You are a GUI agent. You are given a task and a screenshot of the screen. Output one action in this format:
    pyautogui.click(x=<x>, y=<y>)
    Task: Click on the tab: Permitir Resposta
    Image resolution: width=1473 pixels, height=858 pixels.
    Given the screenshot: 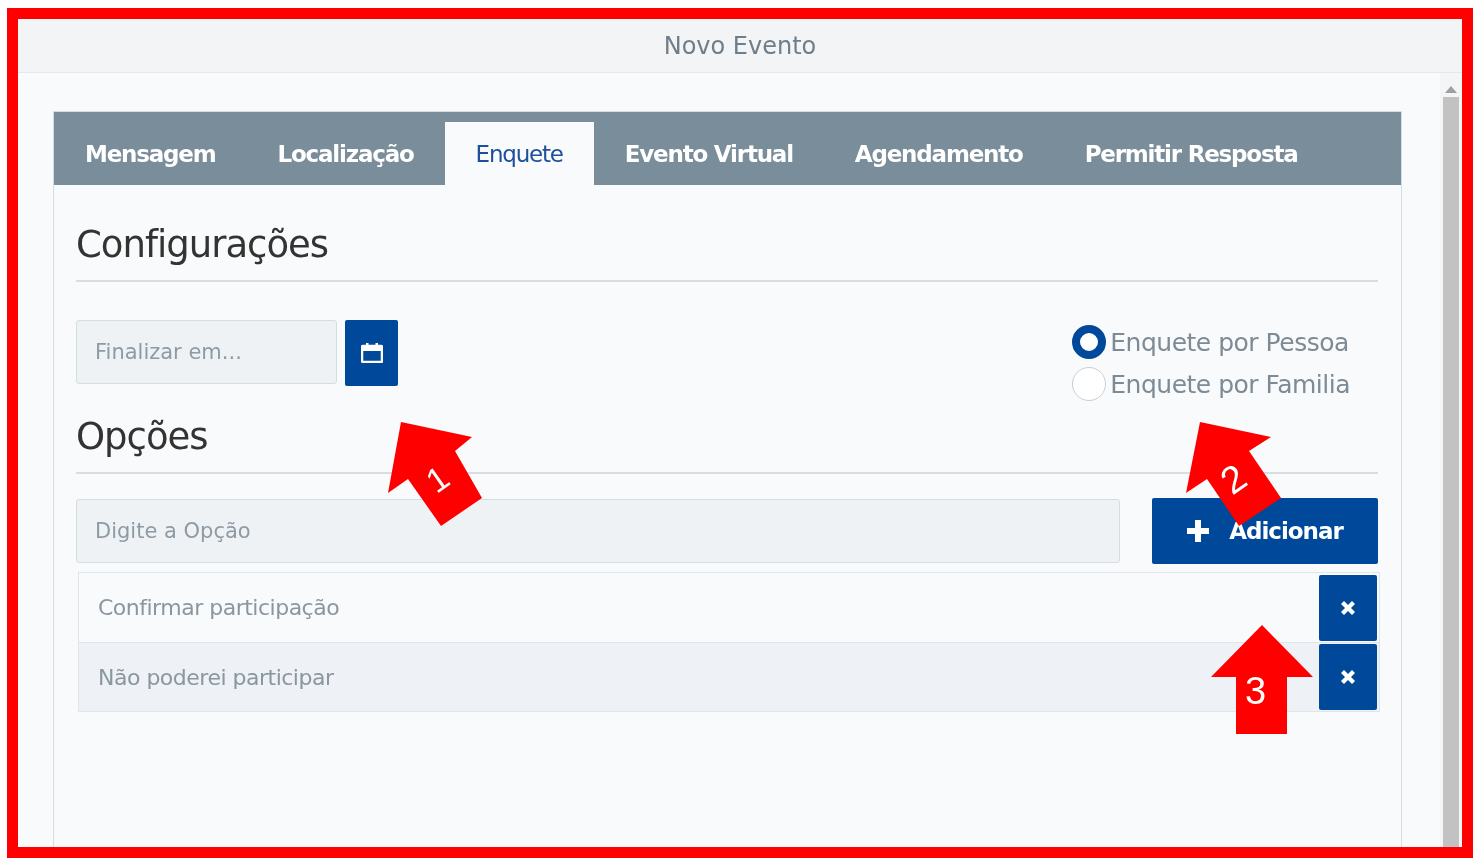 What is the action you would take?
    pyautogui.click(x=1191, y=148)
    